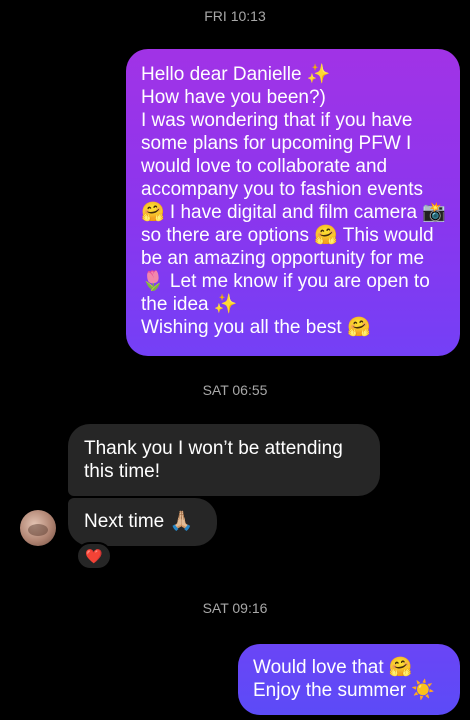  I want to click on timestamp-sat-morning: SAT 06:55, so click(235, 390).